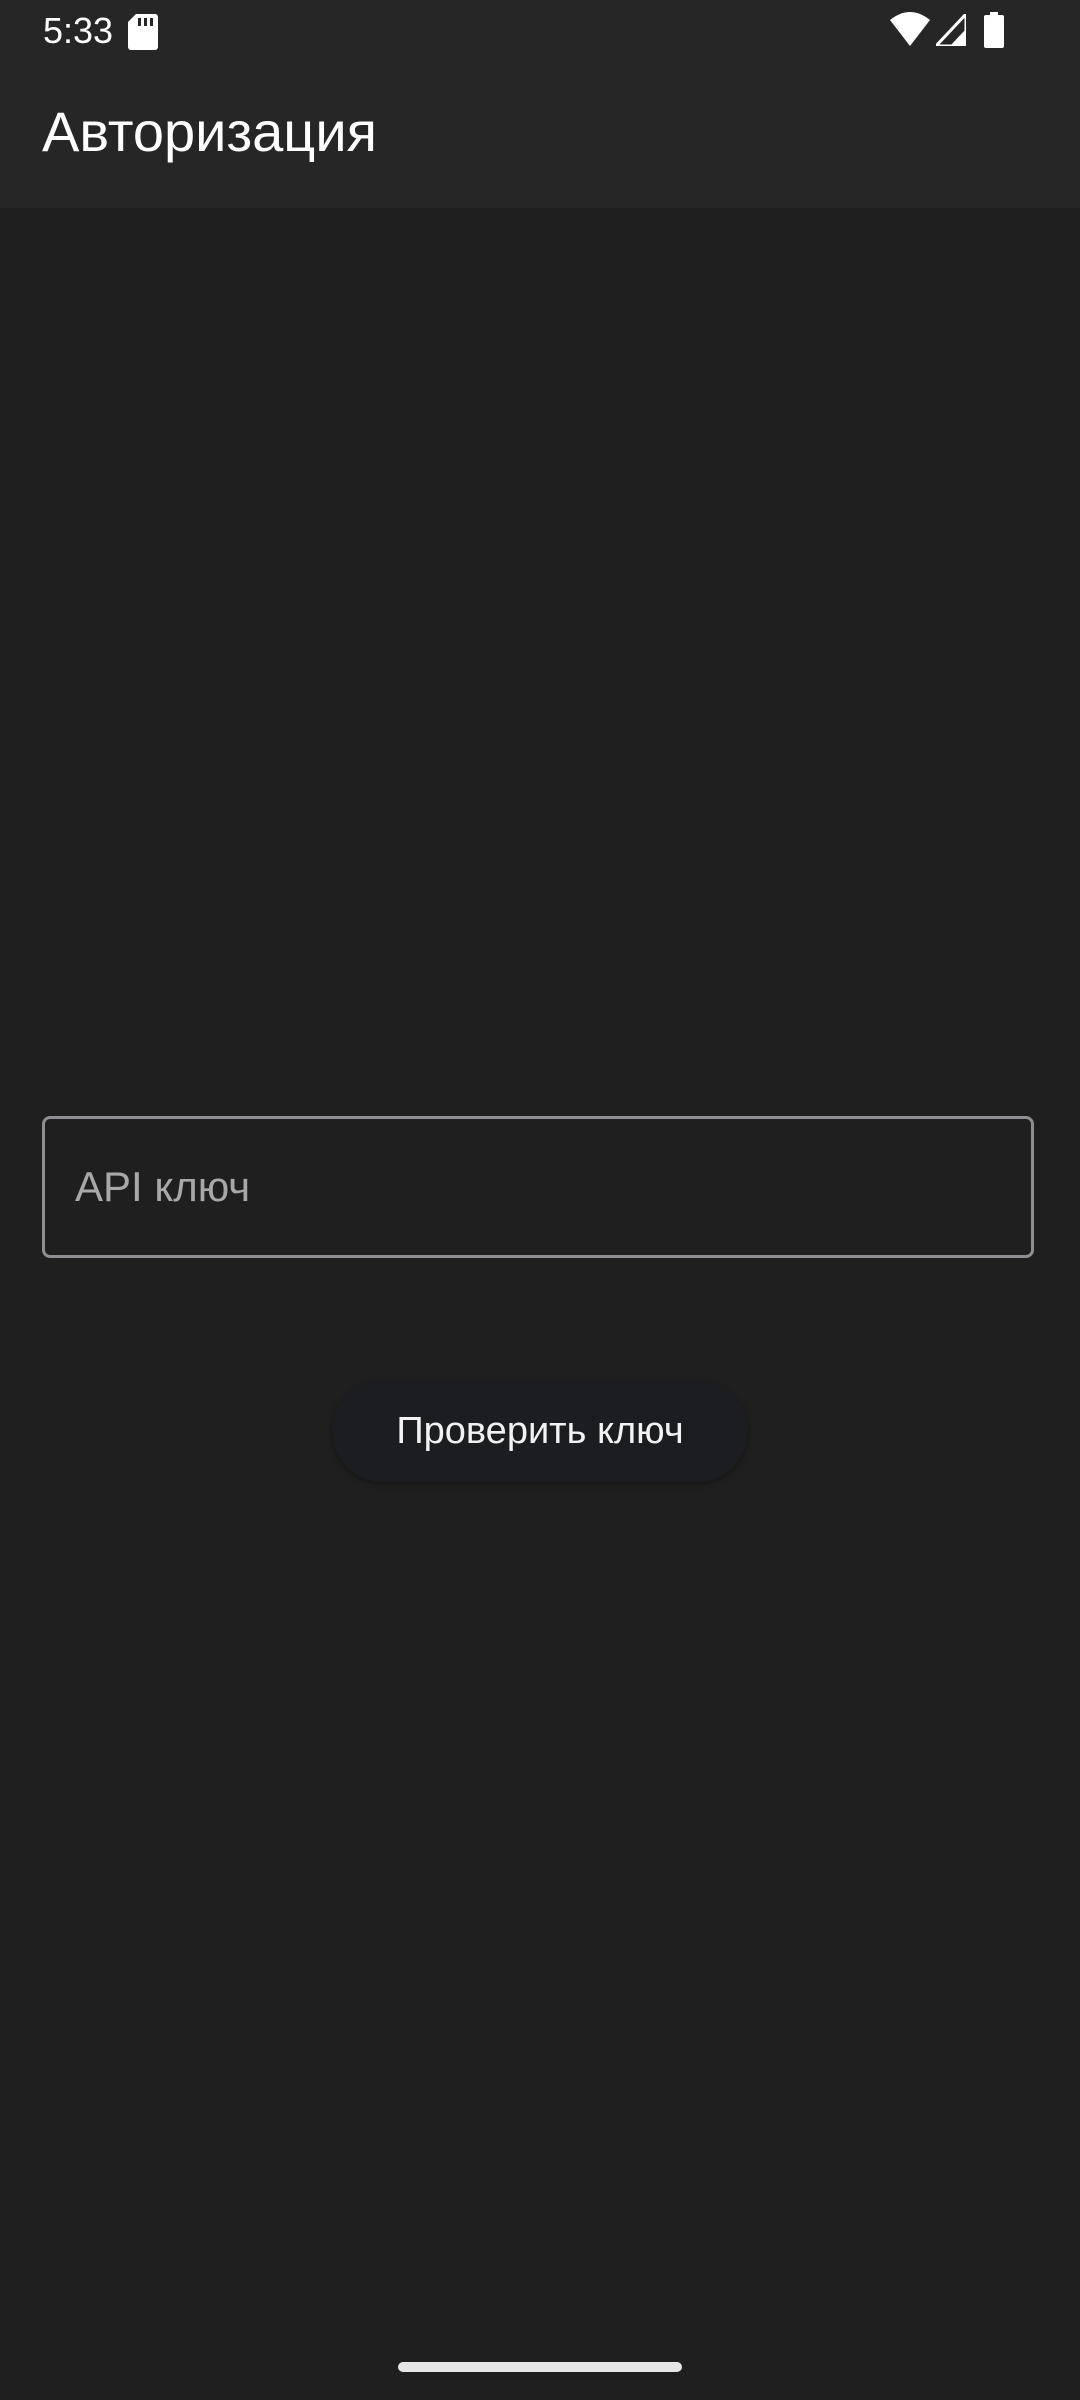 The height and width of the screenshot is (2400, 1080). I want to click on api-key-input, so click(538, 1187).